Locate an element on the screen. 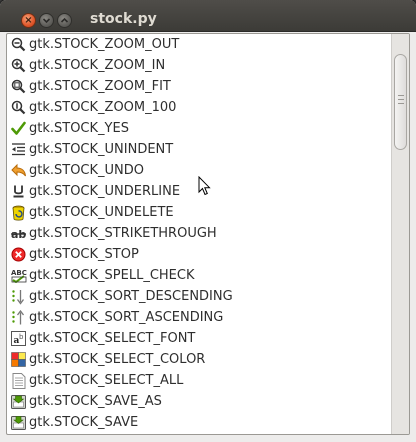 This screenshot has width=416, height=442. minimize-button is located at coordinates (46, 20).